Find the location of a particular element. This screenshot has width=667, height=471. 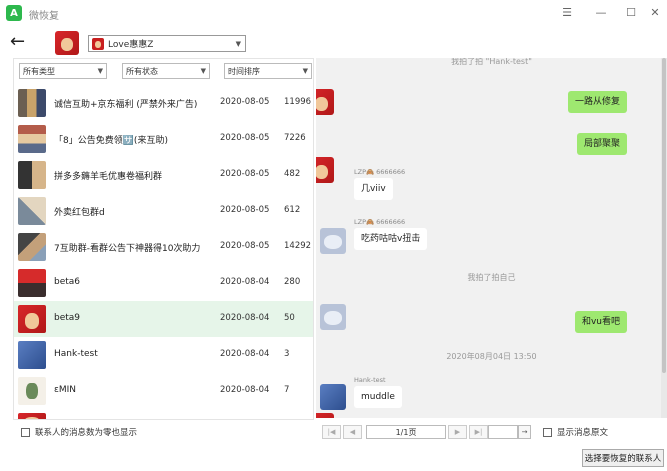

page-indicator: 1/1页 is located at coordinates (406, 432).